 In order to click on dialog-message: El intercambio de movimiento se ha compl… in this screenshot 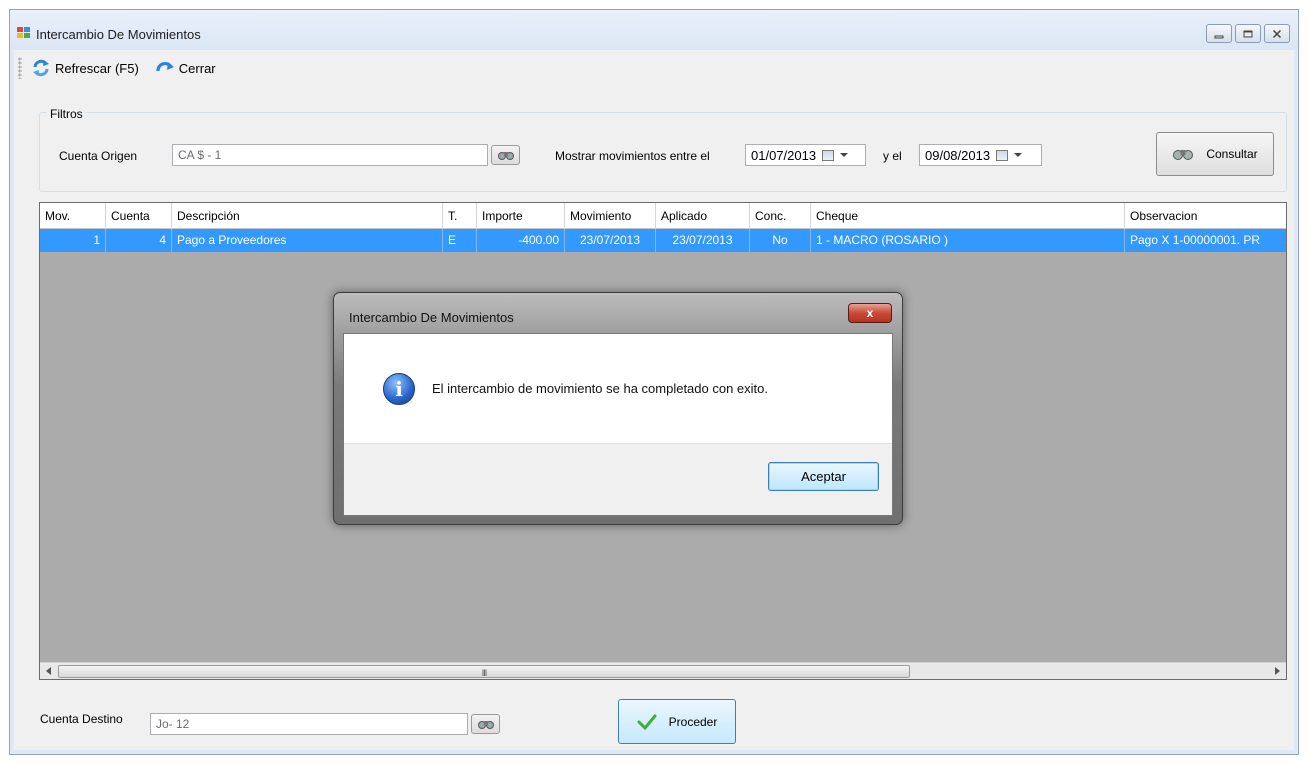, I will do `click(600, 388)`.